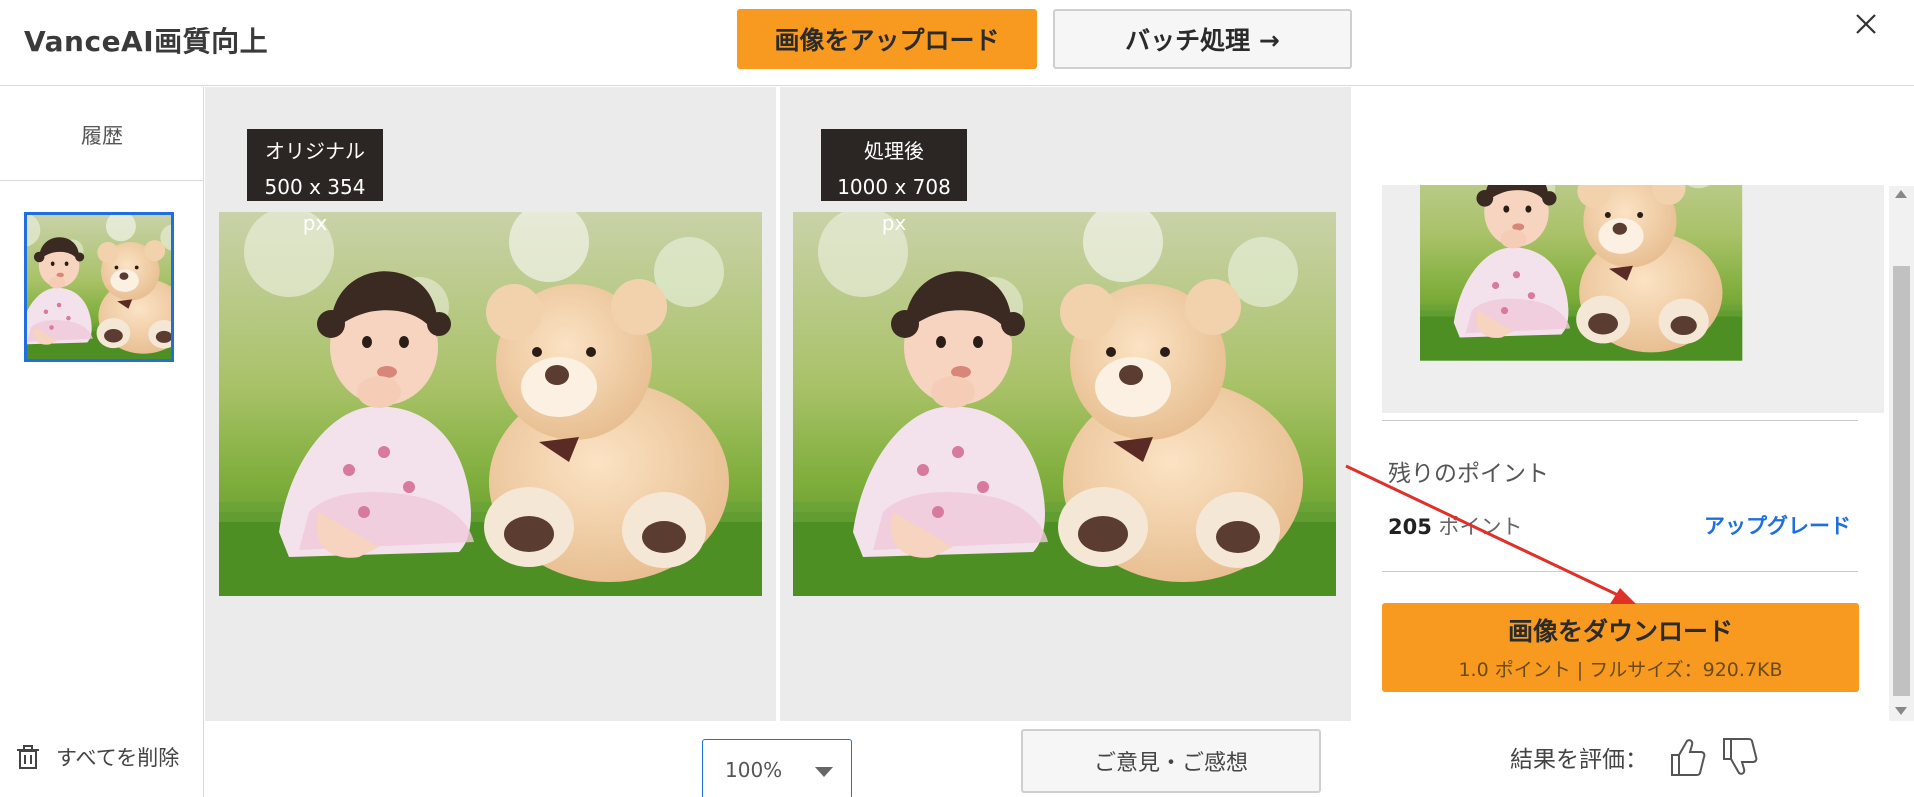 The height and width of the screenshot is (797, 1914). I want to click on upload-image-button: 画像をアップロード, so click(887, 39).